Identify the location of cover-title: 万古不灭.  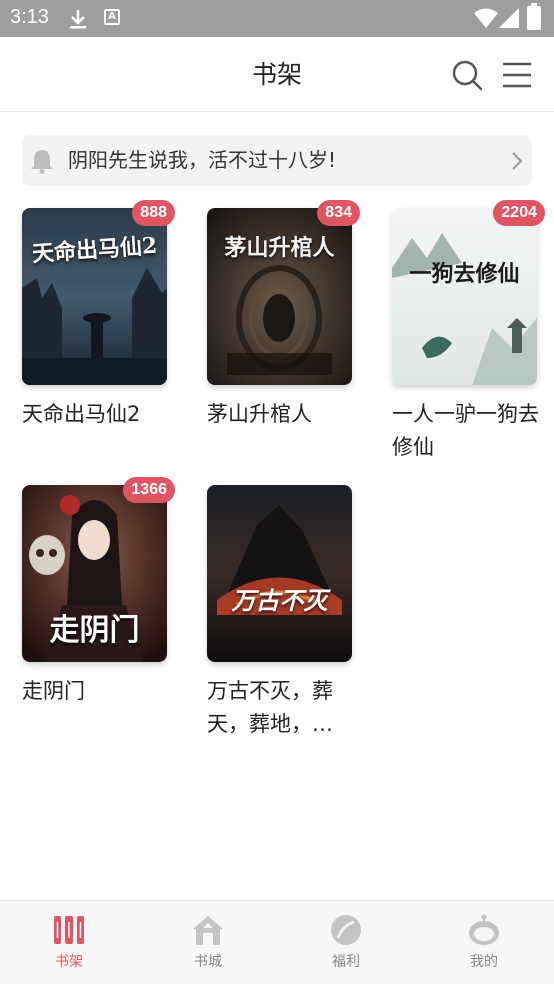
(279, 600).